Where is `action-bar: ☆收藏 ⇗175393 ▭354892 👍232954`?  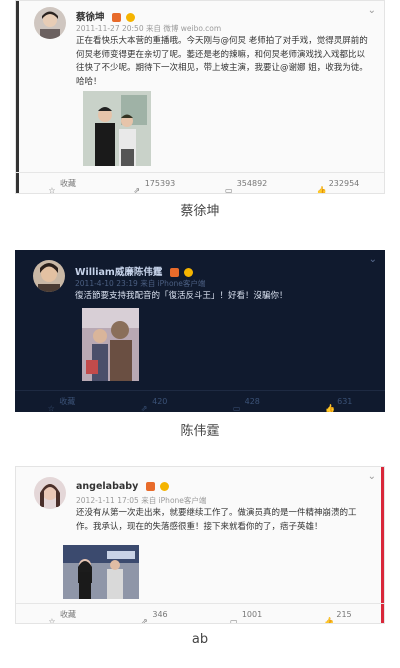 action-bar: ☆收藏 ⇗175393 ▭354892 👍232954 is located at coordinates (200, 183).